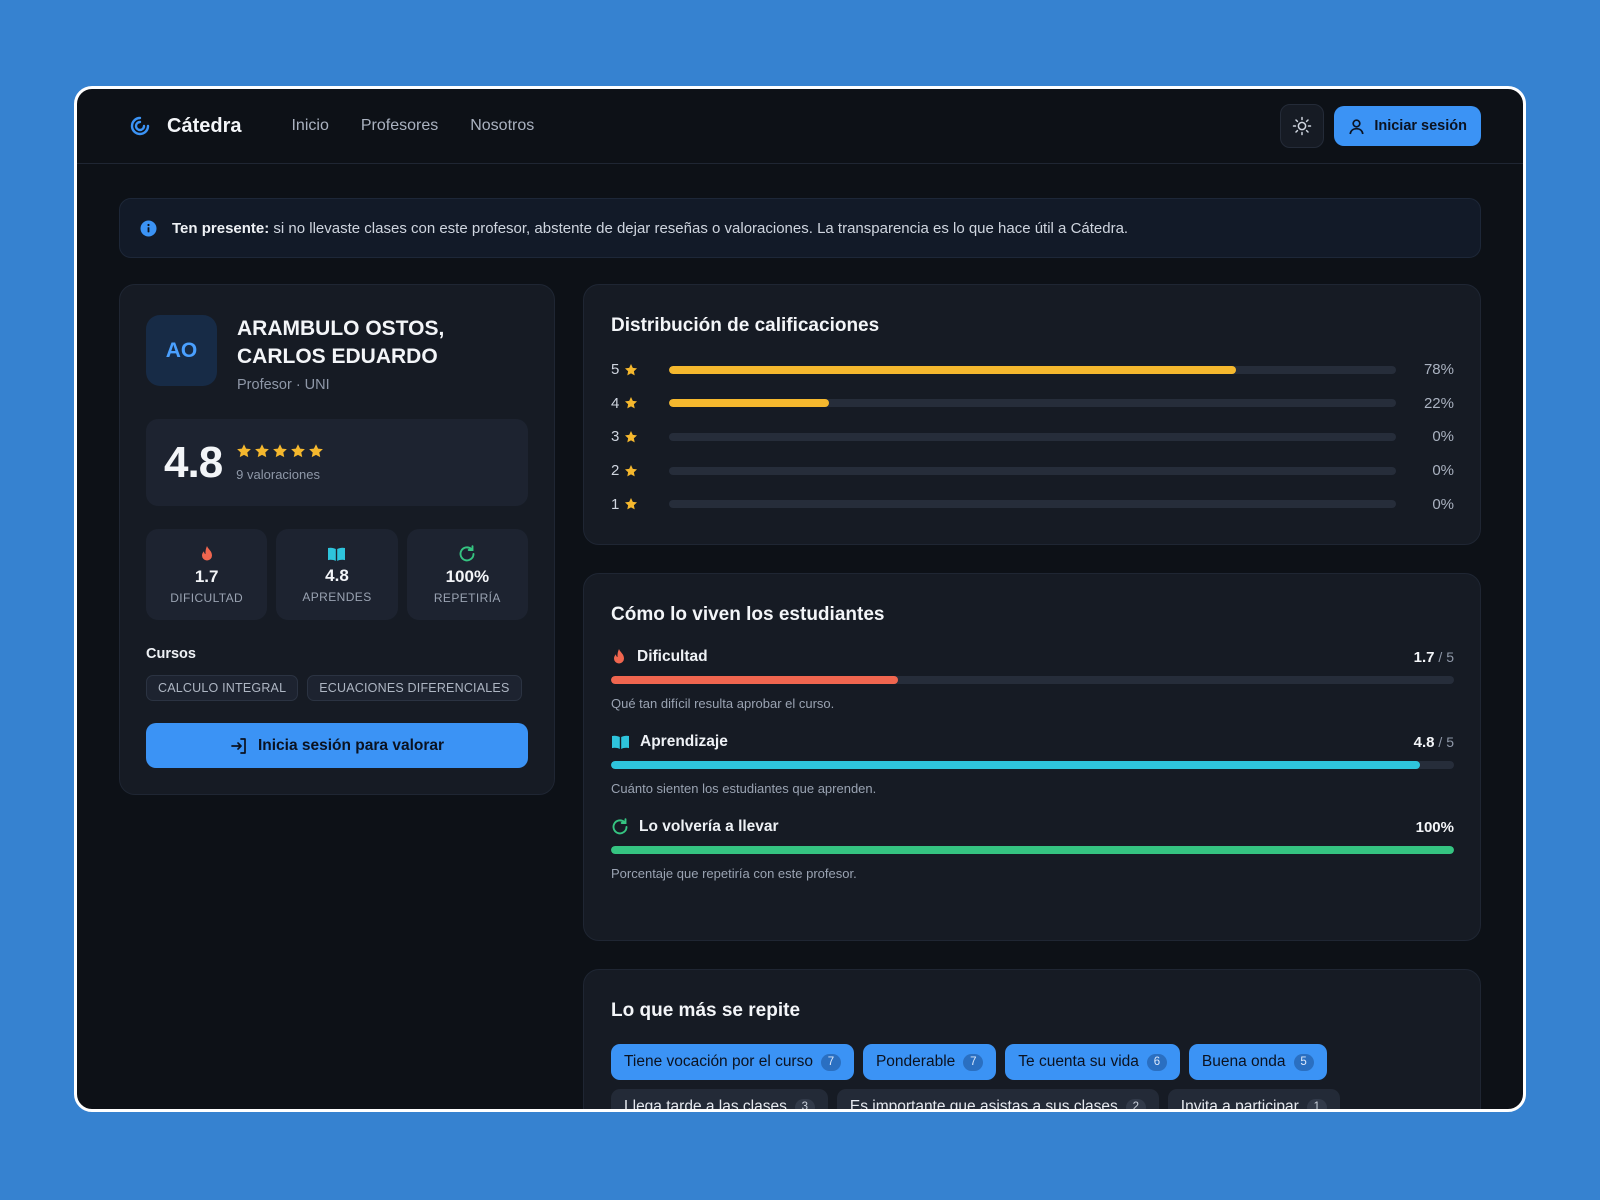 The height and width of the screenshot is (1200, 1600). I want to click on nav-item-inicio: Inicio, so click(309, 126).